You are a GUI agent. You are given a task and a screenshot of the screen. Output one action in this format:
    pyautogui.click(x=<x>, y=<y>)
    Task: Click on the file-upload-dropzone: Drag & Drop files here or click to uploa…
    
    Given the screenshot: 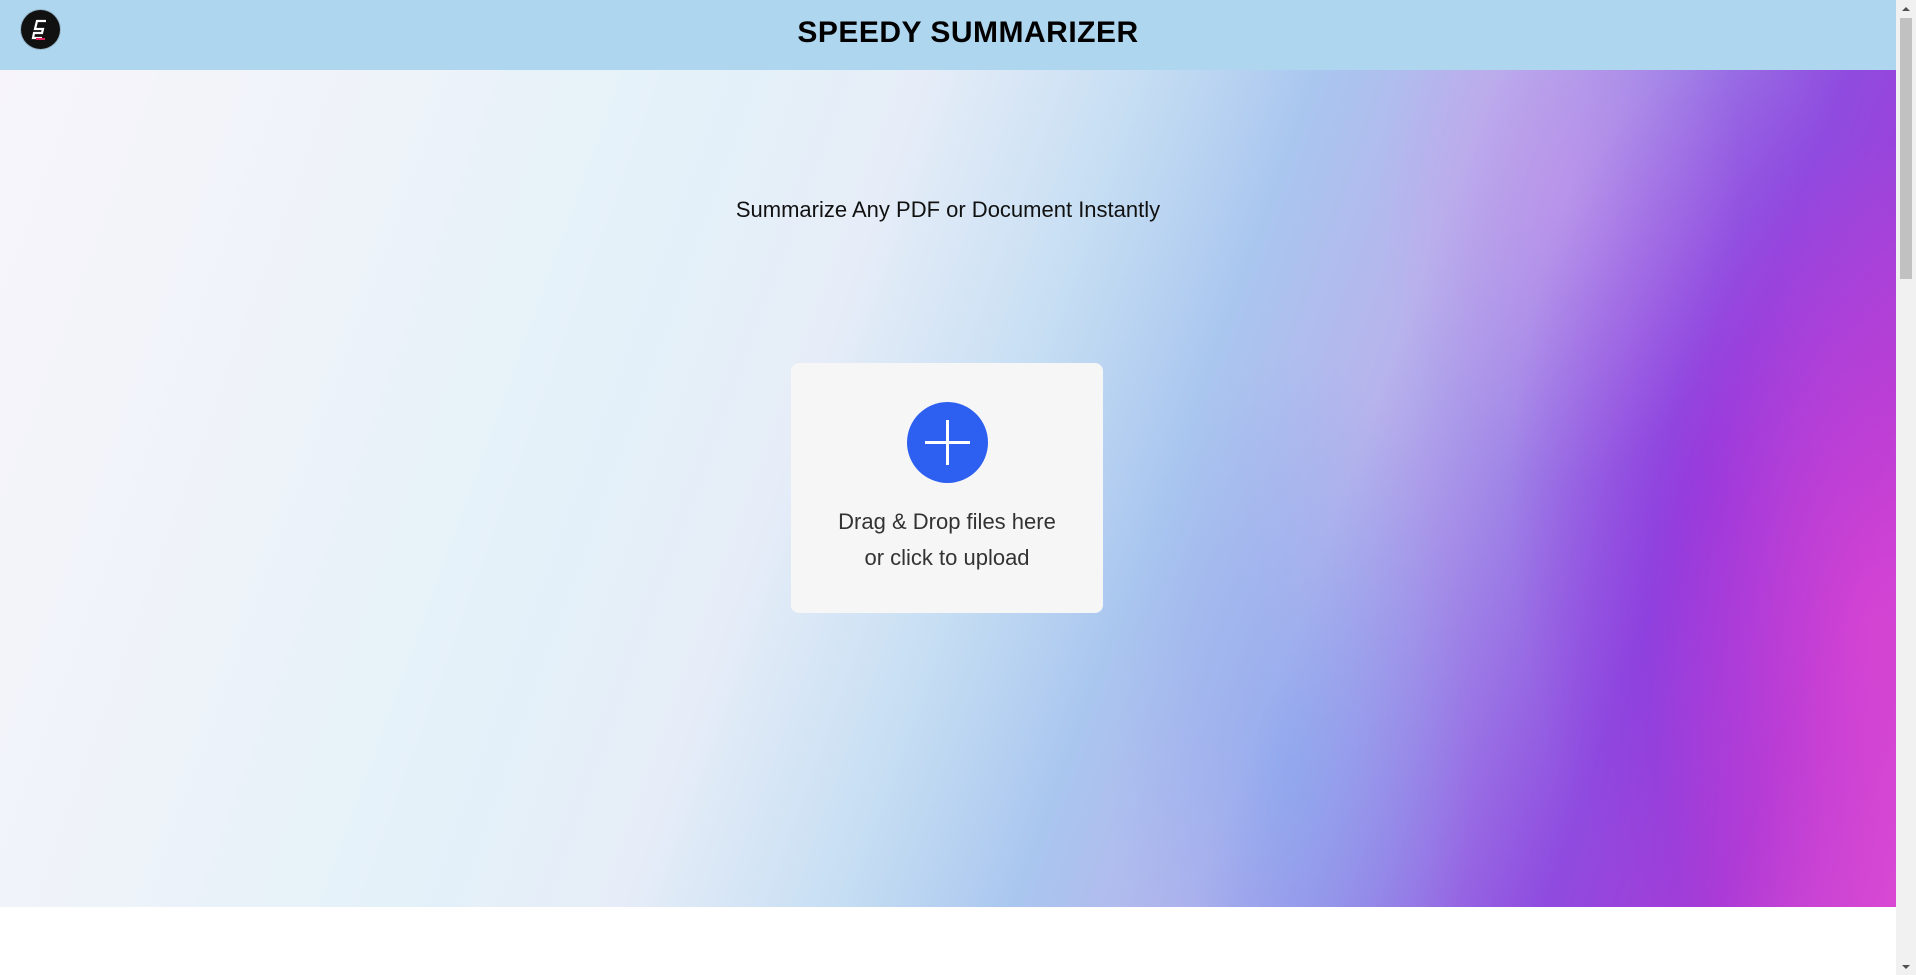 What is the action you would take?
    pyautogui.click(x=947, y=488)
    